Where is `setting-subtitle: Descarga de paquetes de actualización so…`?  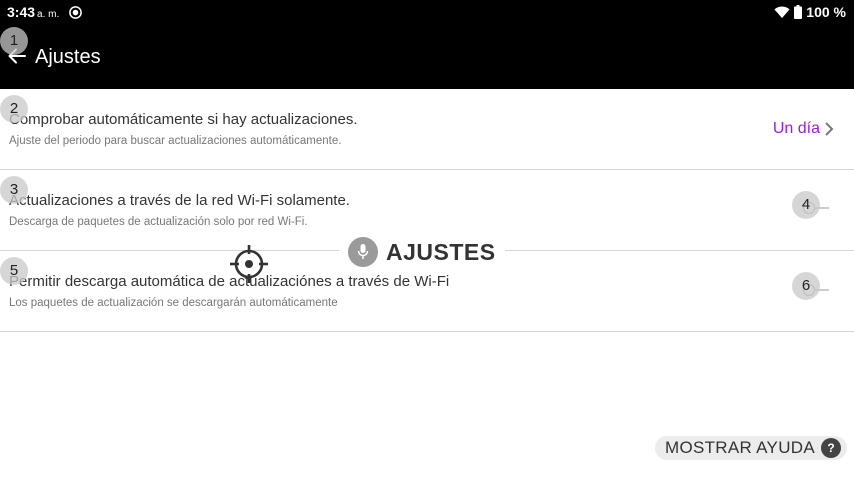 setting-subtitle: Descarga de paquetes de actualización so… is located at coordinates (158, 222).